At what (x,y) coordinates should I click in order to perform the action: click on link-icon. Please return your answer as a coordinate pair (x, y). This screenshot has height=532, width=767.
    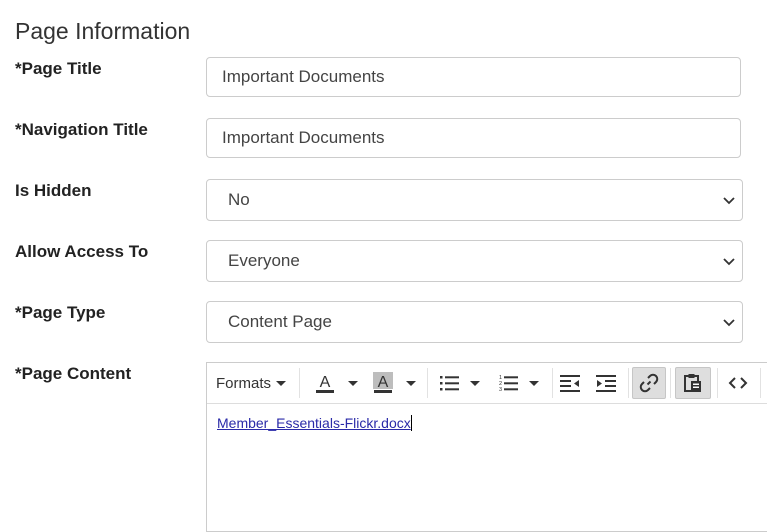
    Looking at the image, I should click on (649, 383).